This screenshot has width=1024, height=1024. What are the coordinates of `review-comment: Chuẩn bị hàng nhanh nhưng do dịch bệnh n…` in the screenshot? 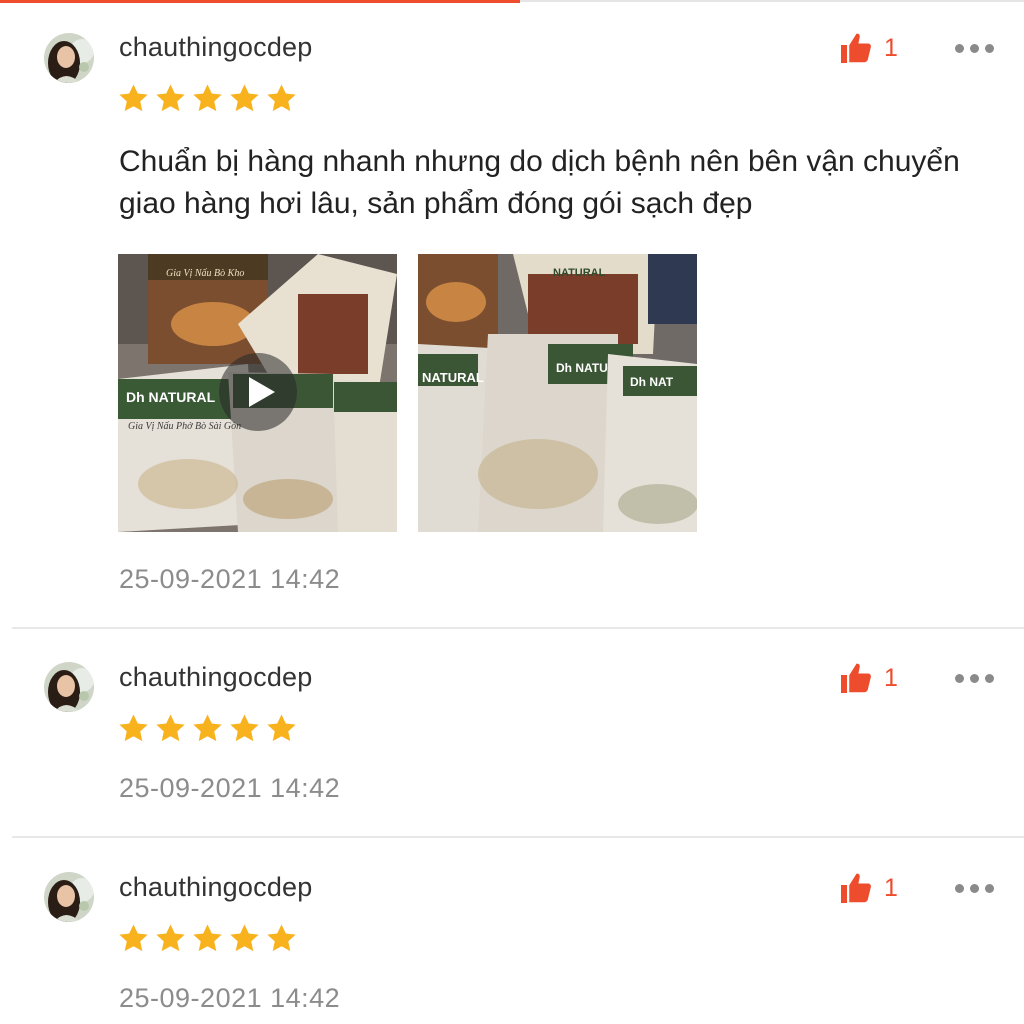 It's located at (539, 182).